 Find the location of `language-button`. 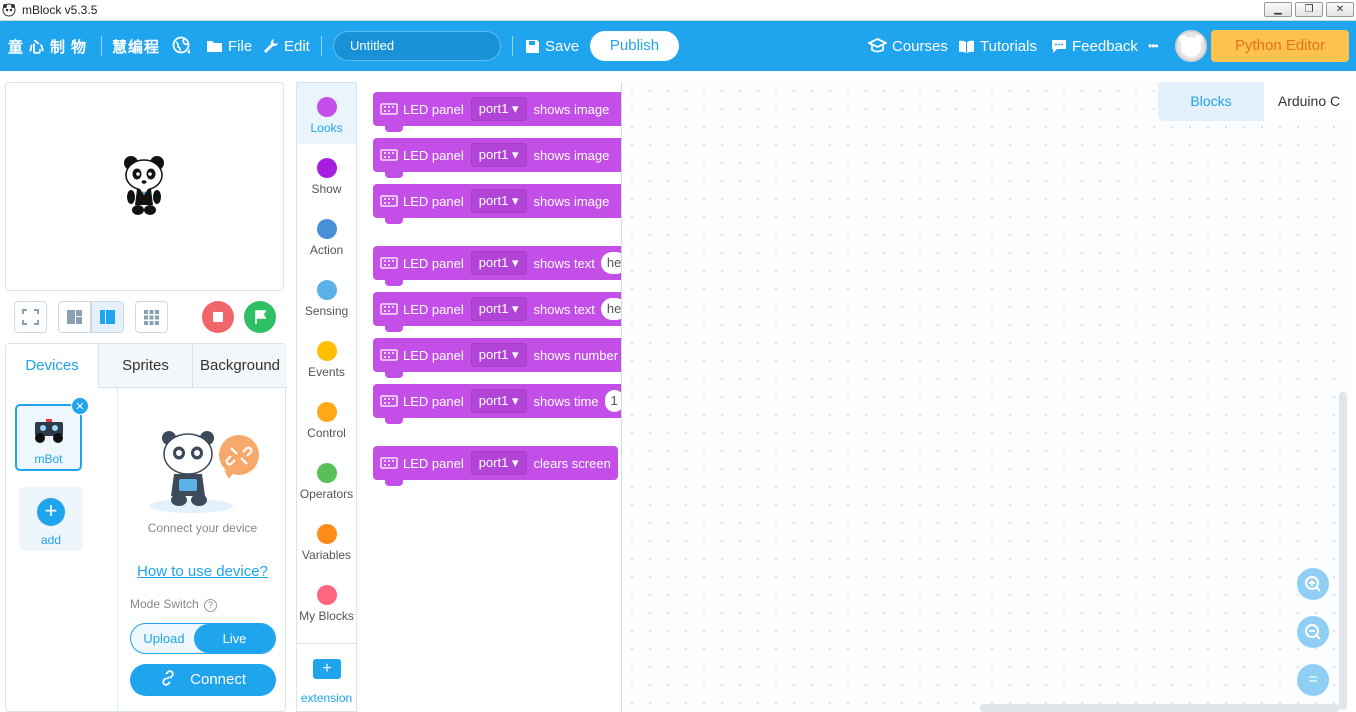

language-button is located at coordinates (182, 46).